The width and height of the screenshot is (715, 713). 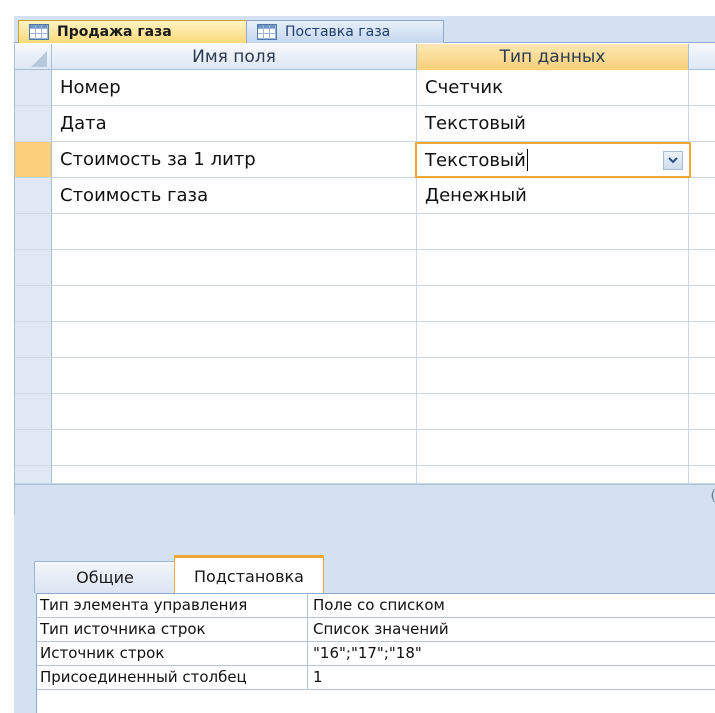 I want to click on splitter-handle-icon: (, so click(x=713, y=496).